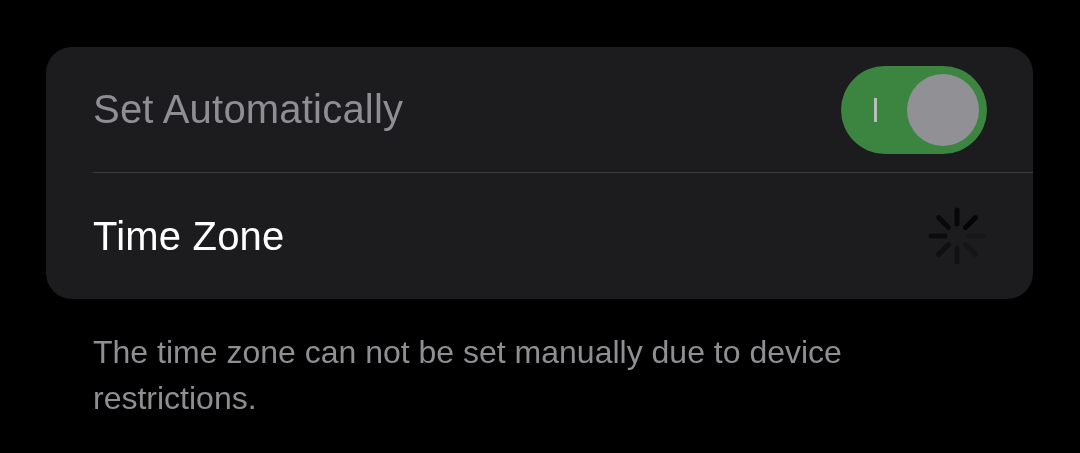 The width and height of the screenshot is (1080, 453). What do you see at coordinates (468, 375) in the screenshot?
I see `footer-note: The time zone can not be set manually due to device restrictions.` at bounding box center [468, 375].